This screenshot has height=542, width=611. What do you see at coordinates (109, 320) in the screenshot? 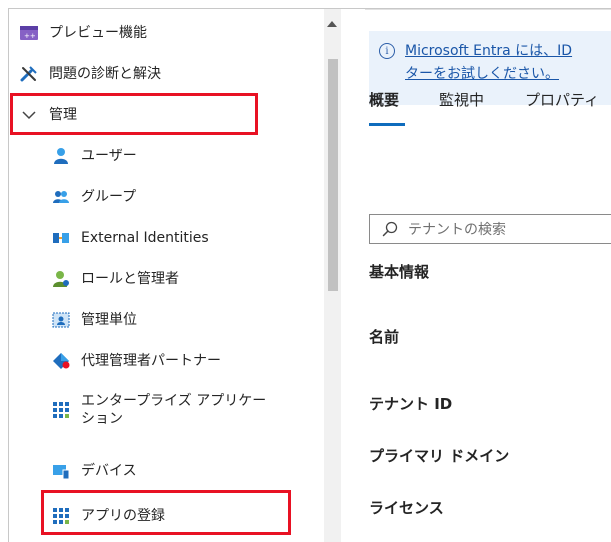
I see `sidebar-item-label: 管理単位` at bounding box center [109, 320].